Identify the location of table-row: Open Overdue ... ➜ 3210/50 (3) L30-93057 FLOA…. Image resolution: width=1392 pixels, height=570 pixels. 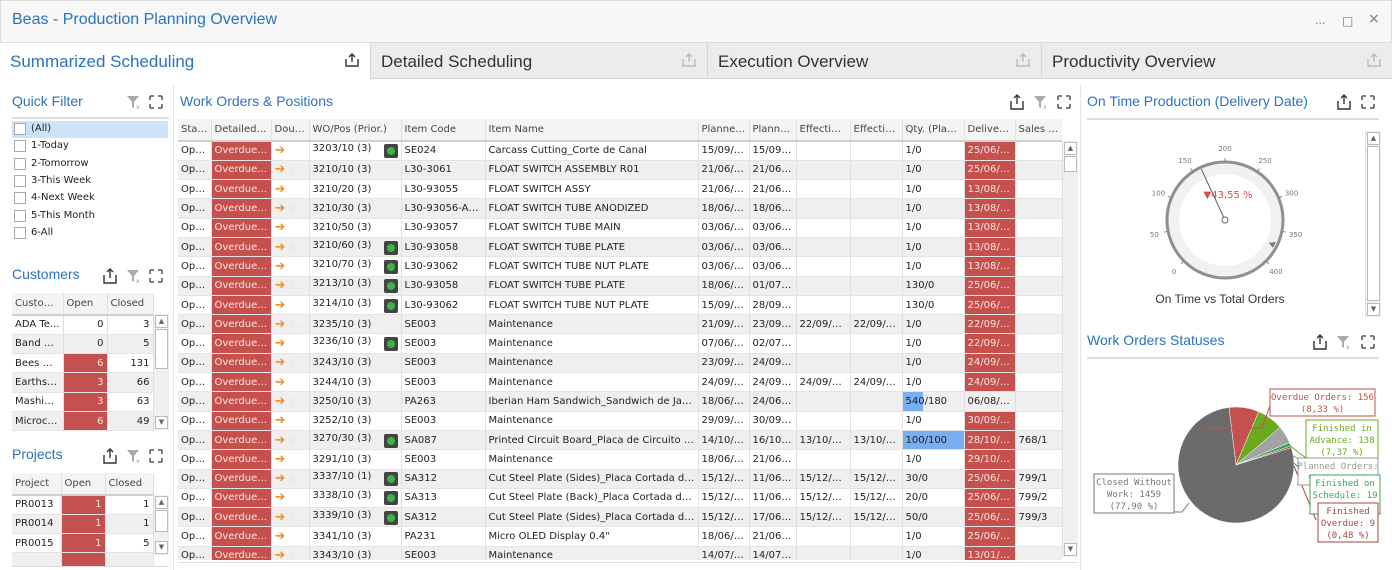
(620, 228).